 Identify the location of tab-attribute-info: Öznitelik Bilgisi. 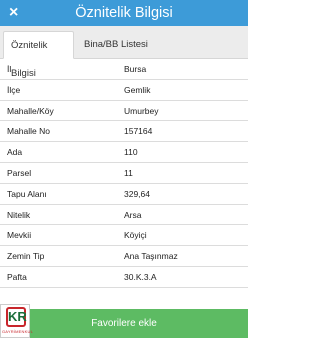
(38, 55).